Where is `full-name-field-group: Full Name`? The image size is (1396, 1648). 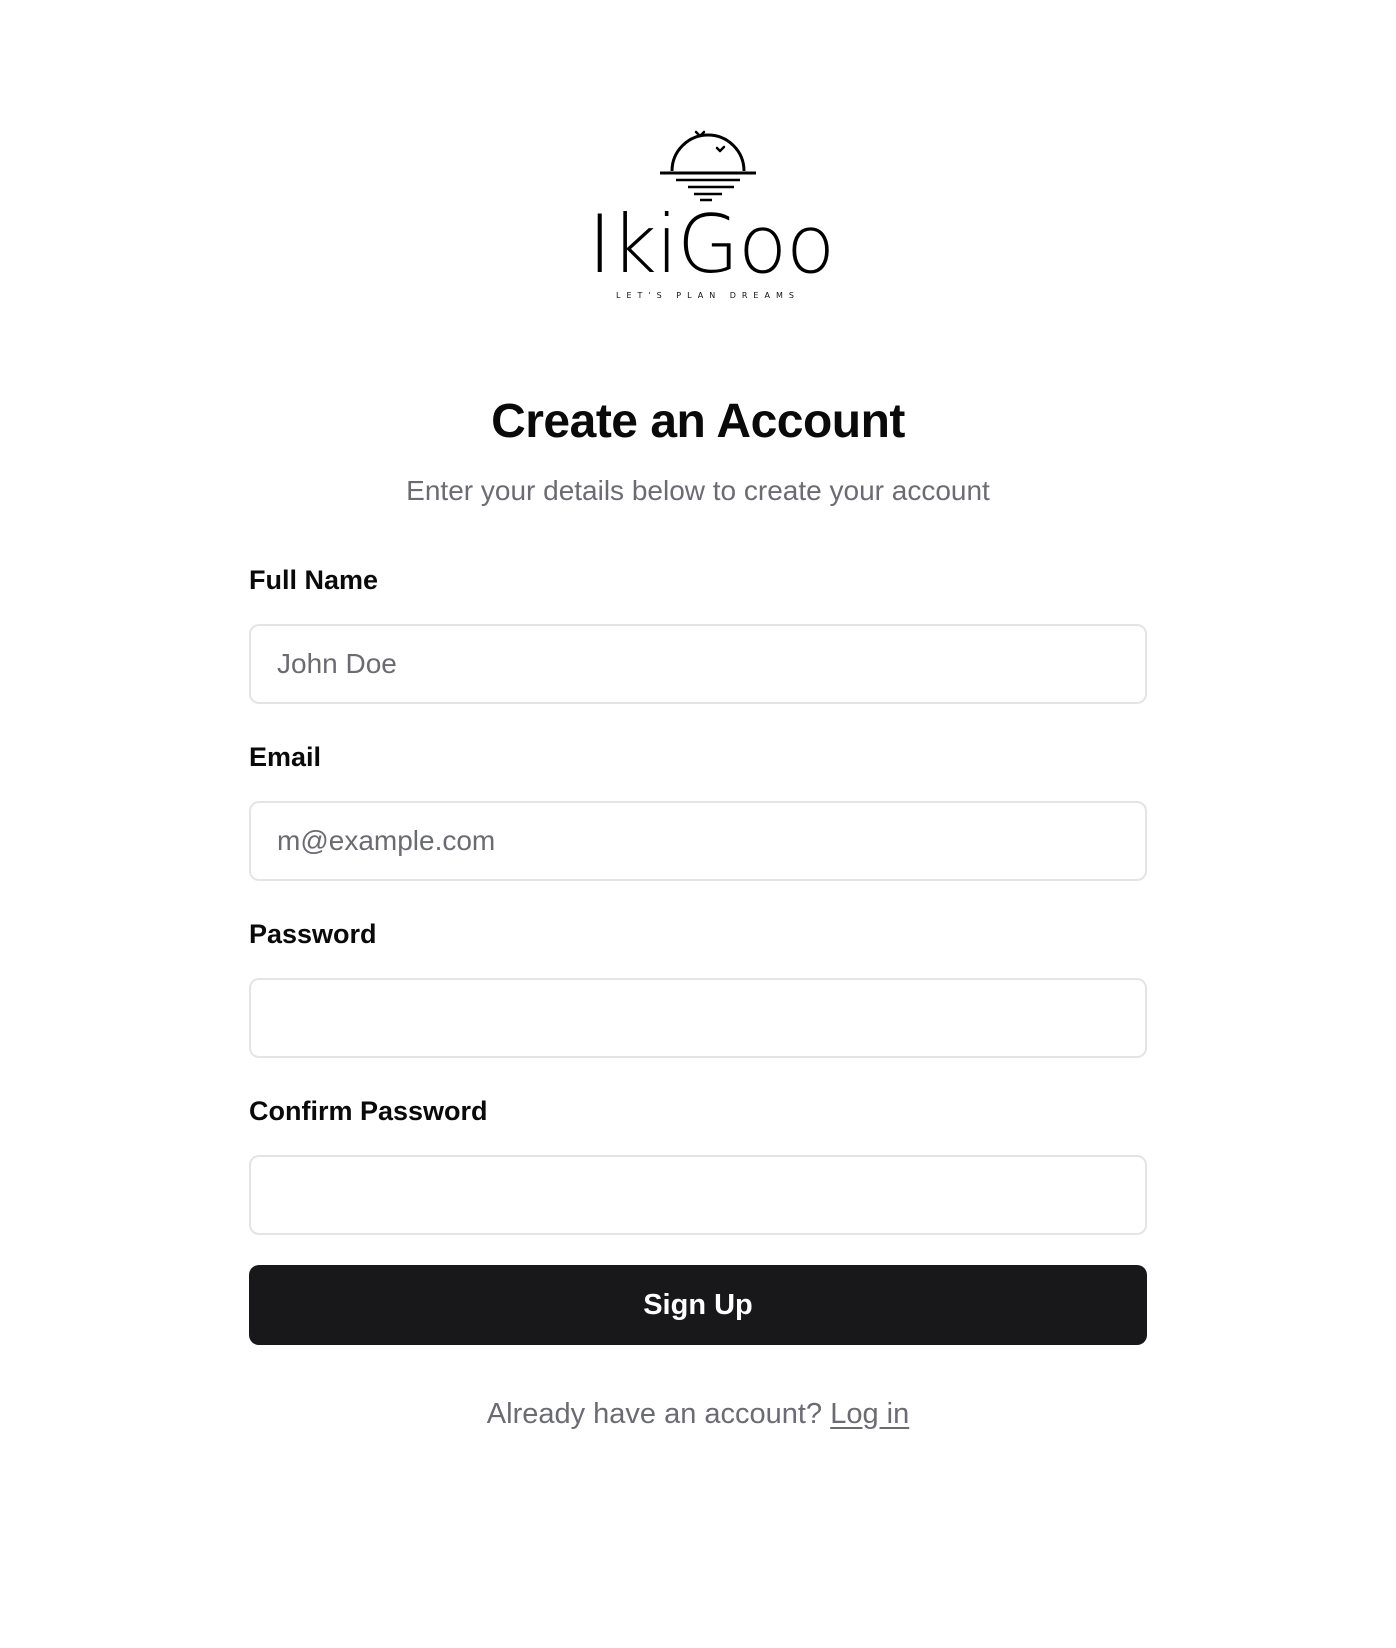
full-name-field-group: Full Name is located at coordinates (698, 634).